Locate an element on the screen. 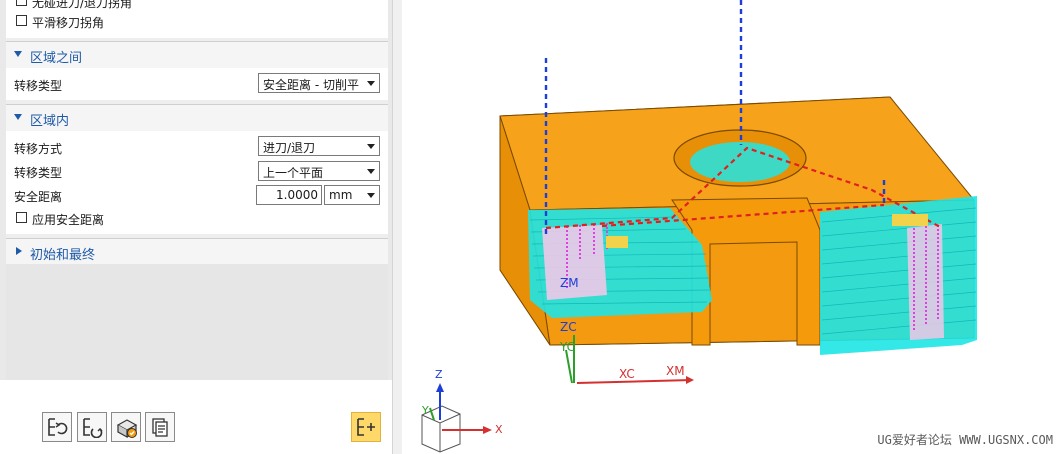 Image resolution: width=1059 pixels, height=454 pixels. yc-label: YC is located at coordinates (568, 347).